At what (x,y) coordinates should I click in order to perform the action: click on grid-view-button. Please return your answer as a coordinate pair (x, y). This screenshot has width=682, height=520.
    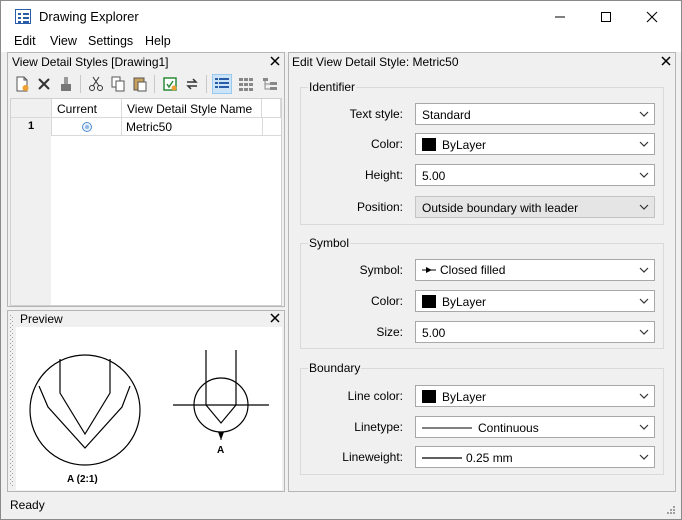
    Looking at the image, I should click on (246, 84).